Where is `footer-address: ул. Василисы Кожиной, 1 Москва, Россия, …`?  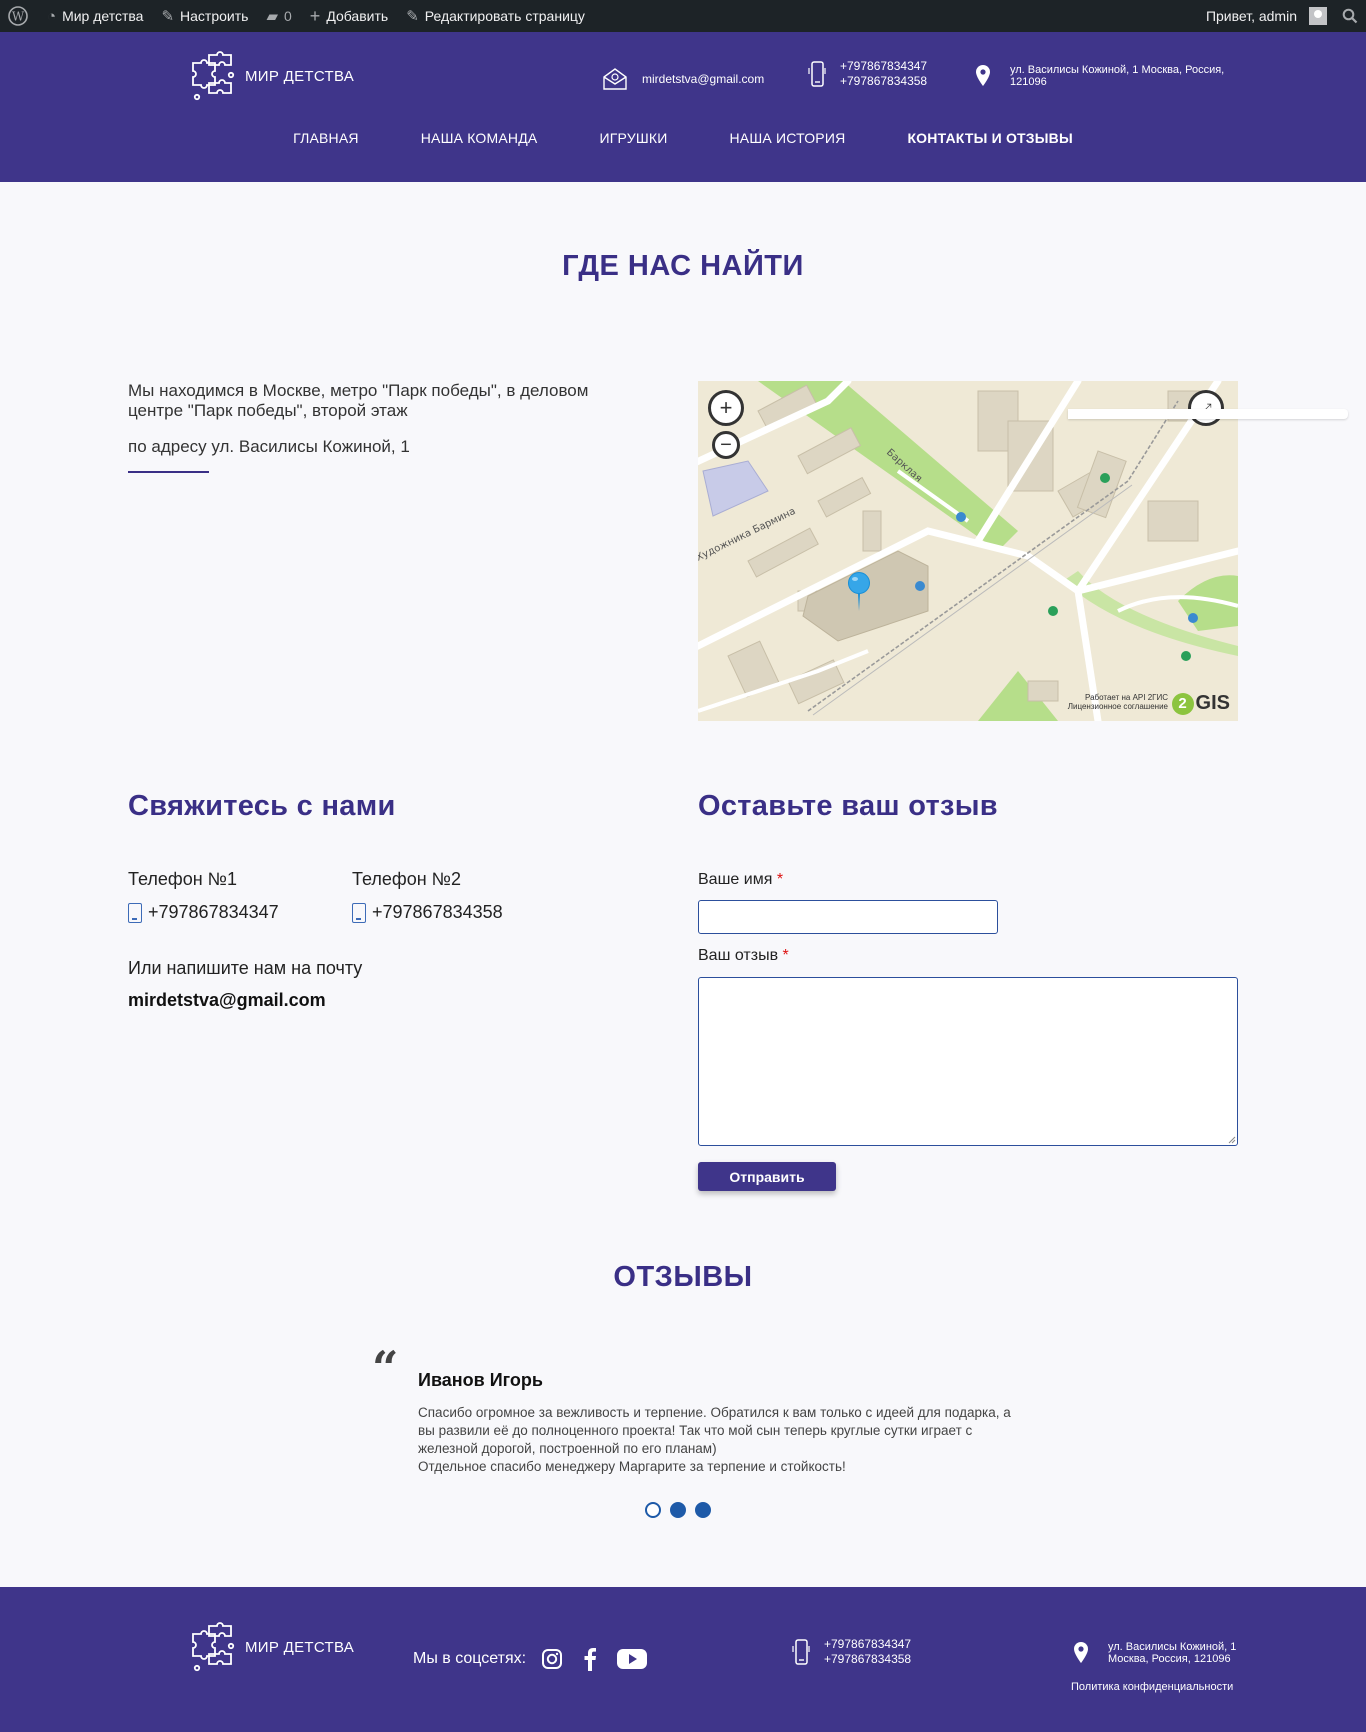 footer-address: ул. Василисы Кожиной, 1 Москва, Россия, … is located at coordinates (1154, 1653).